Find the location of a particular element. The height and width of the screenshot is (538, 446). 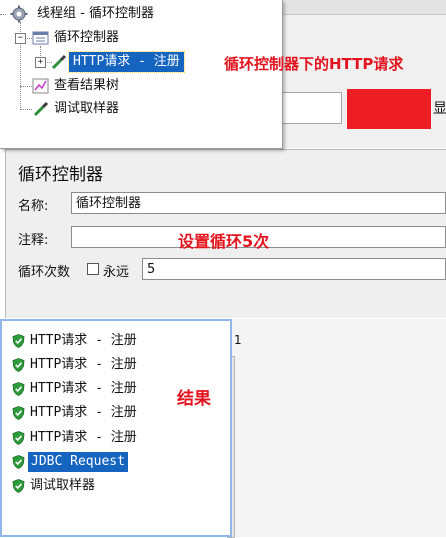

tree-item-thread-group: 线程组 - 循环控制器 is located at coordinates (141, 14).